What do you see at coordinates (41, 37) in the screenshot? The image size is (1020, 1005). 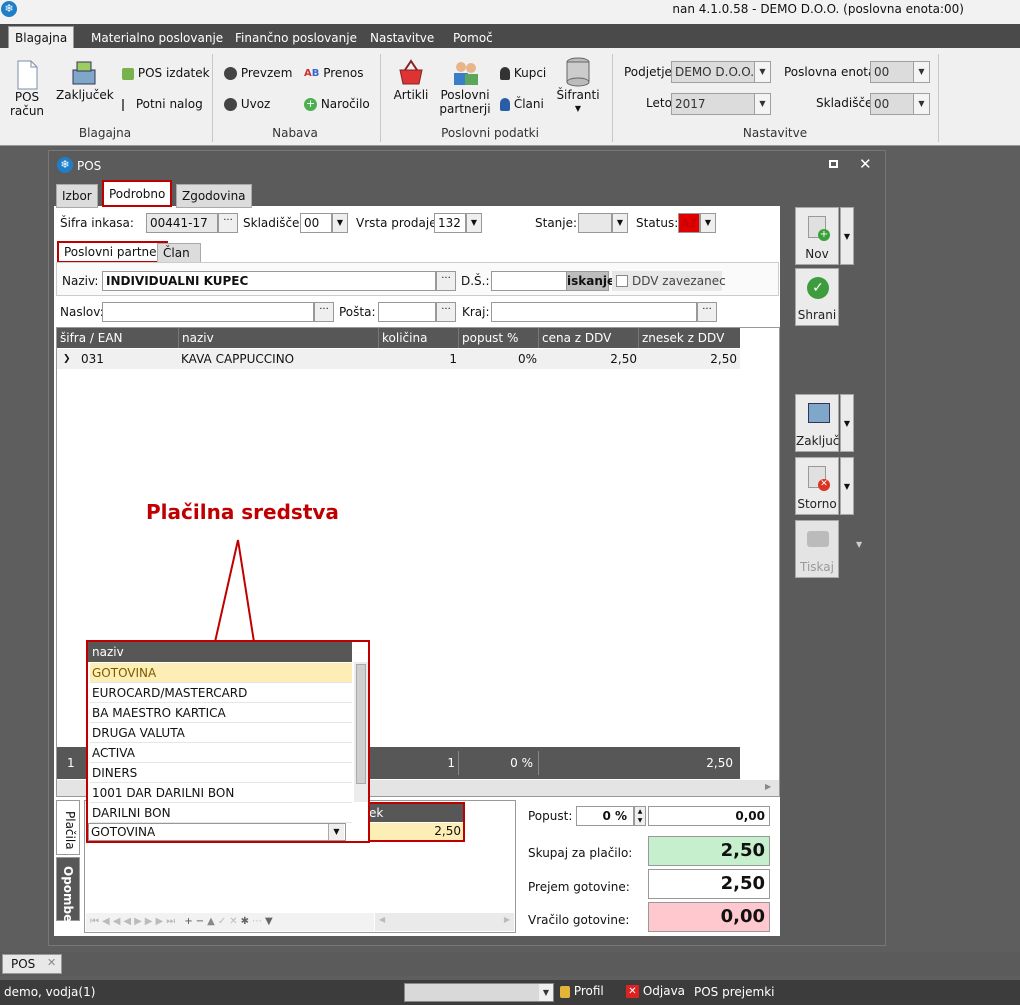 I see `tab-blagajna: Blagajna` at bounding box center [41, 37].